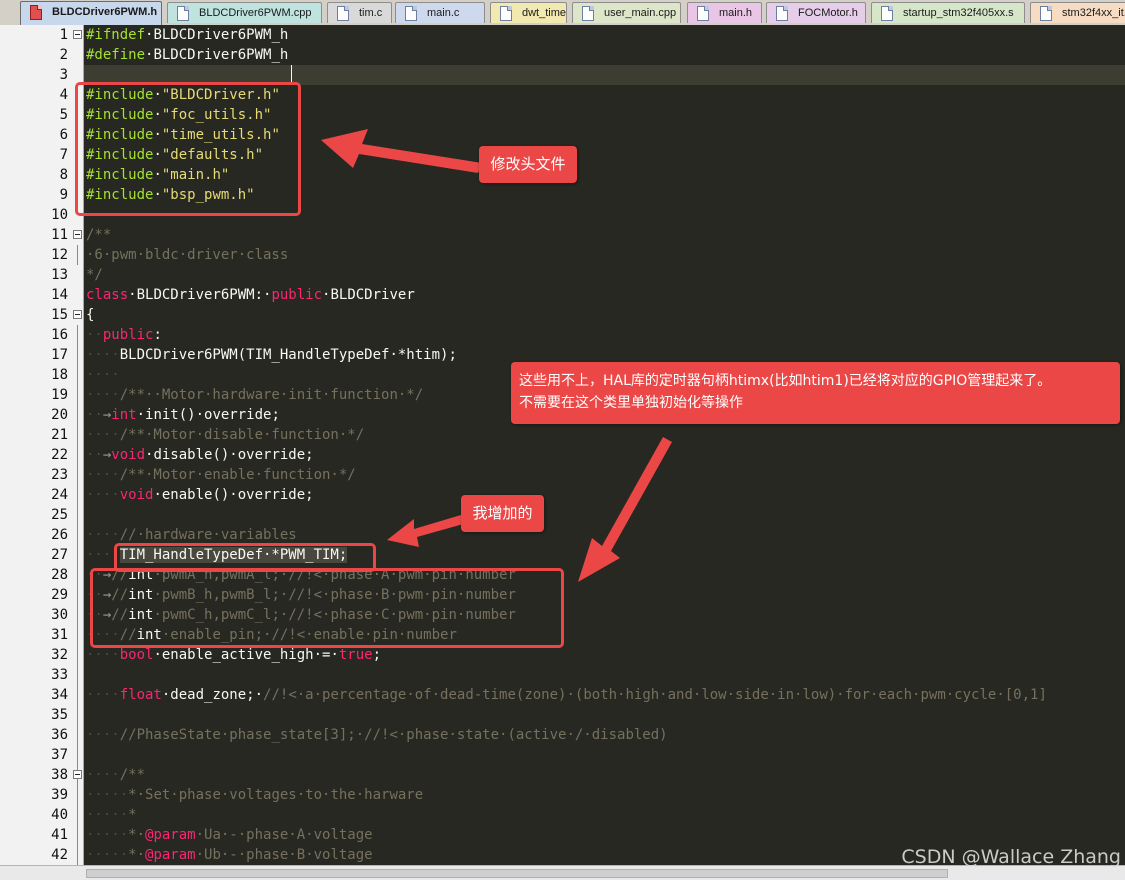 This screenshot has width=1125, height=880. What do you see at coordinates (271, 395) in the screenshot?
I see `code-token: /**··Motor·hardware·init·function·*/` at bounding box center [271, 395].